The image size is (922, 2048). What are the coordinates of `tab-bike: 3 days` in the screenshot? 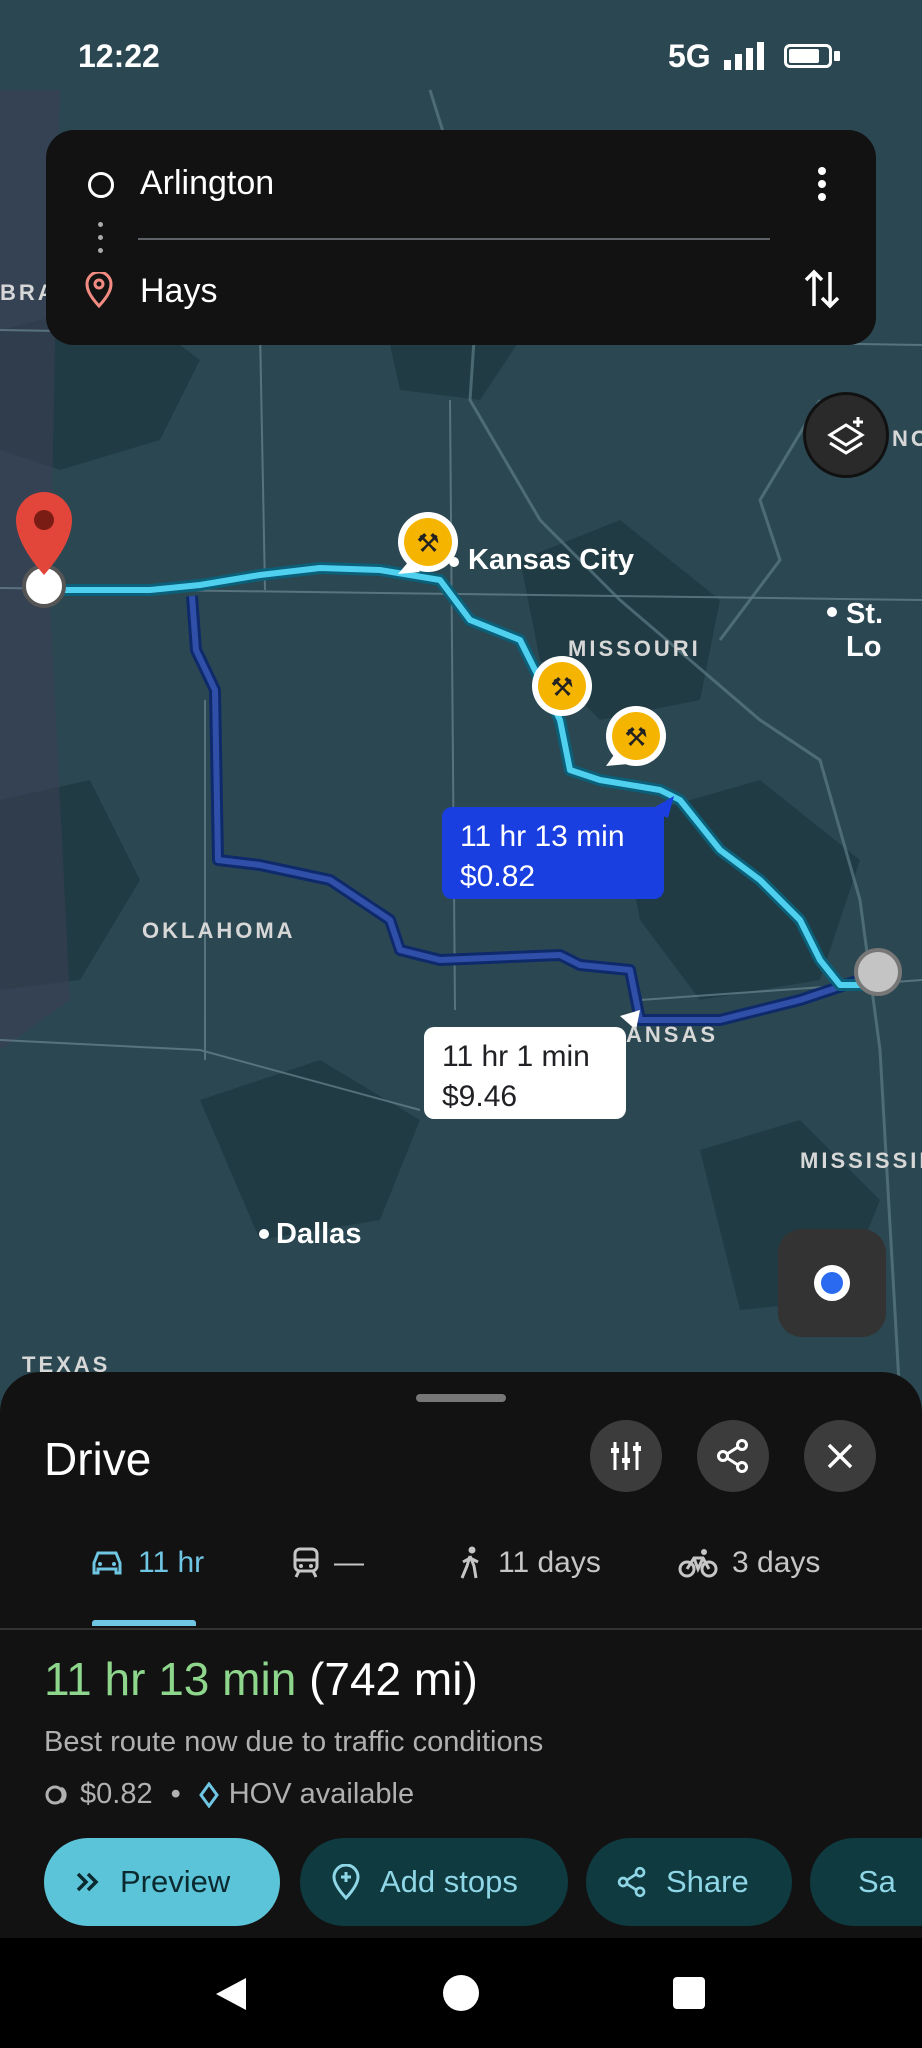 It's located at (749, 1563).